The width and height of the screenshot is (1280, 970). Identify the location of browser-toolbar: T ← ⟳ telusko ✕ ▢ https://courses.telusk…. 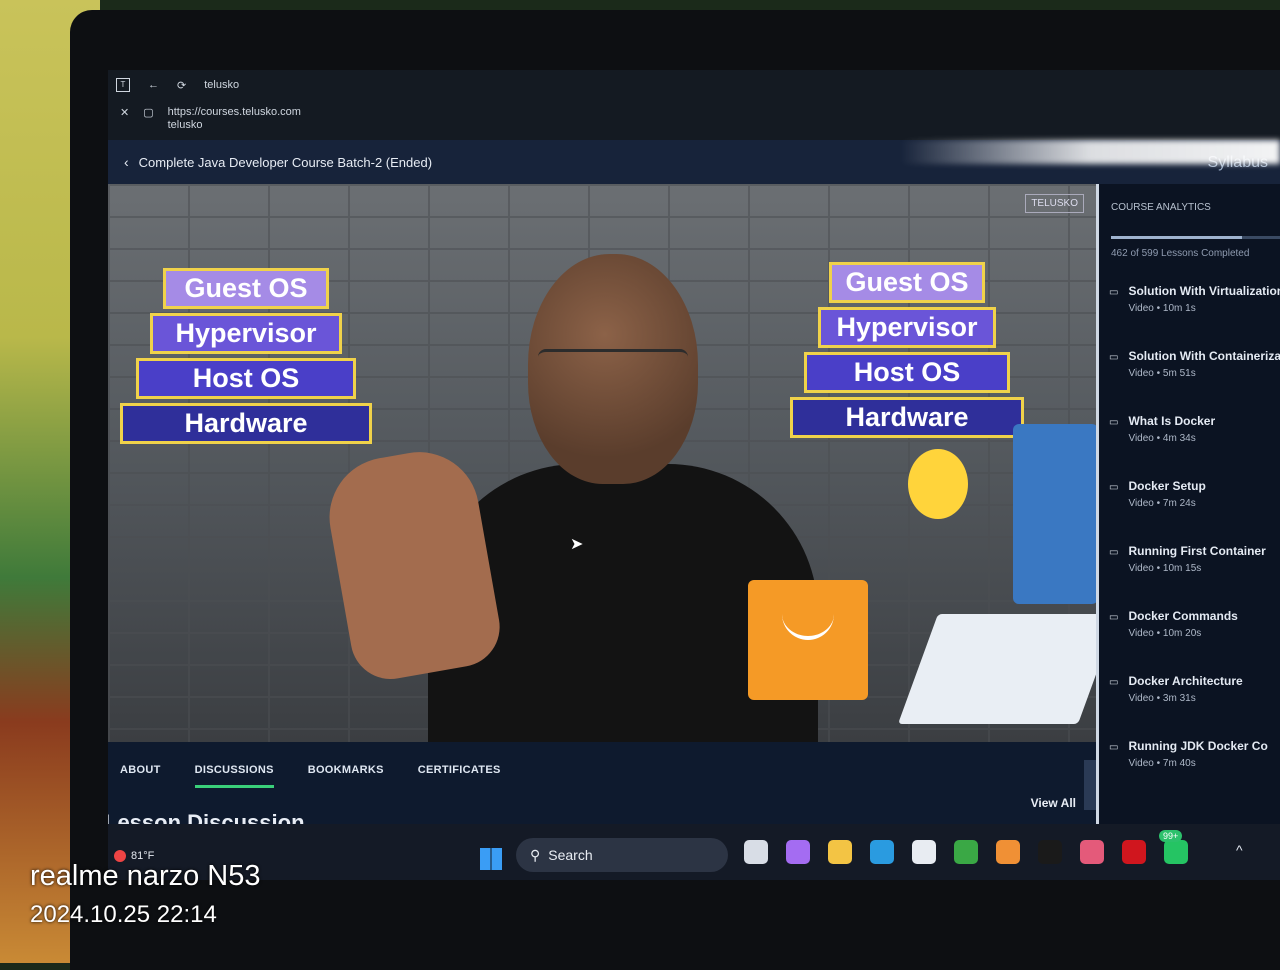
(694, 105).